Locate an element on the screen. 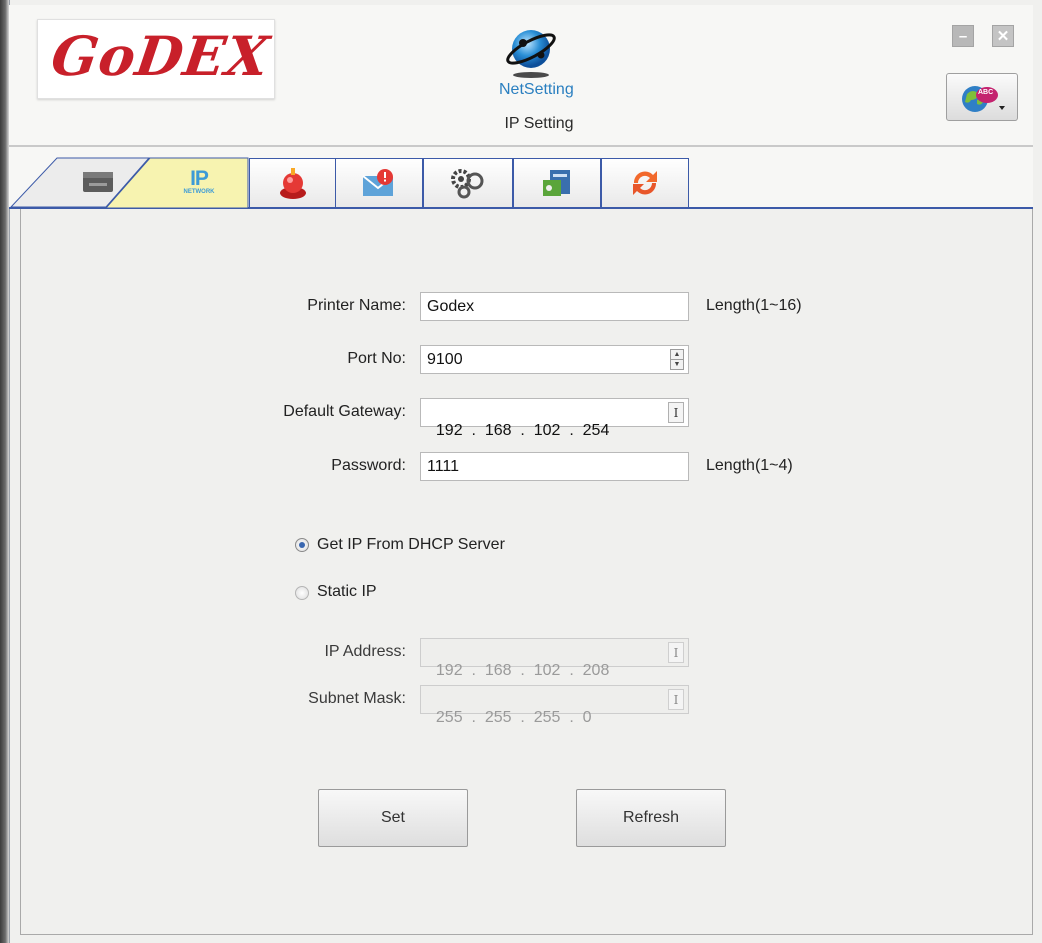 This screenshot has width=1042, height=943. alert-bell-icon is located at coordinates (293, 183).